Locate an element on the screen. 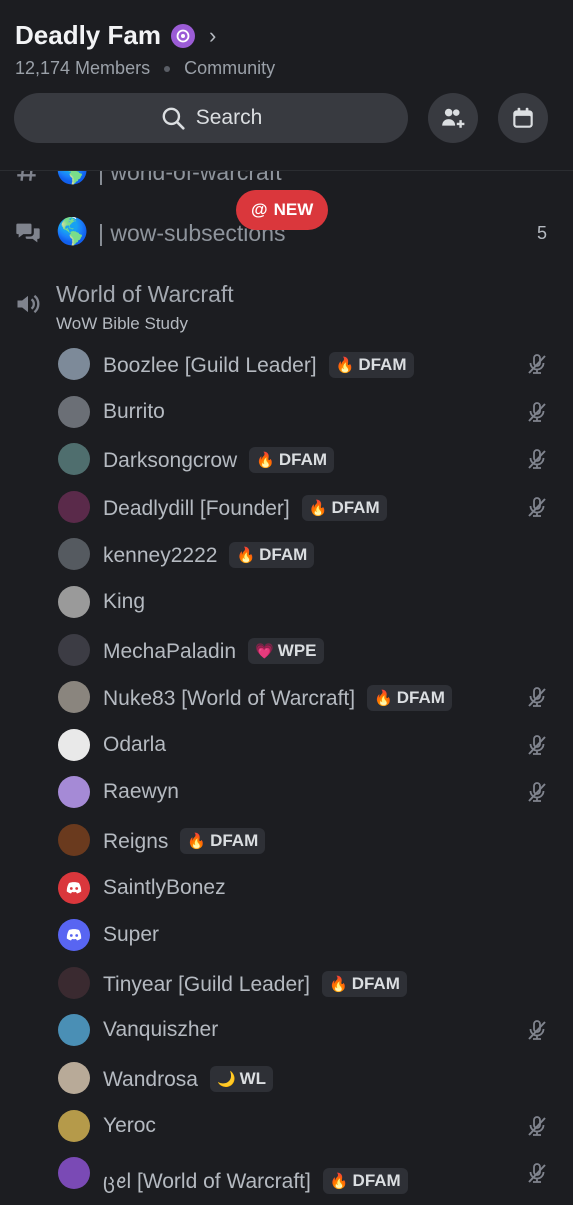  calendar-icon is located at coordinates (523, 117).